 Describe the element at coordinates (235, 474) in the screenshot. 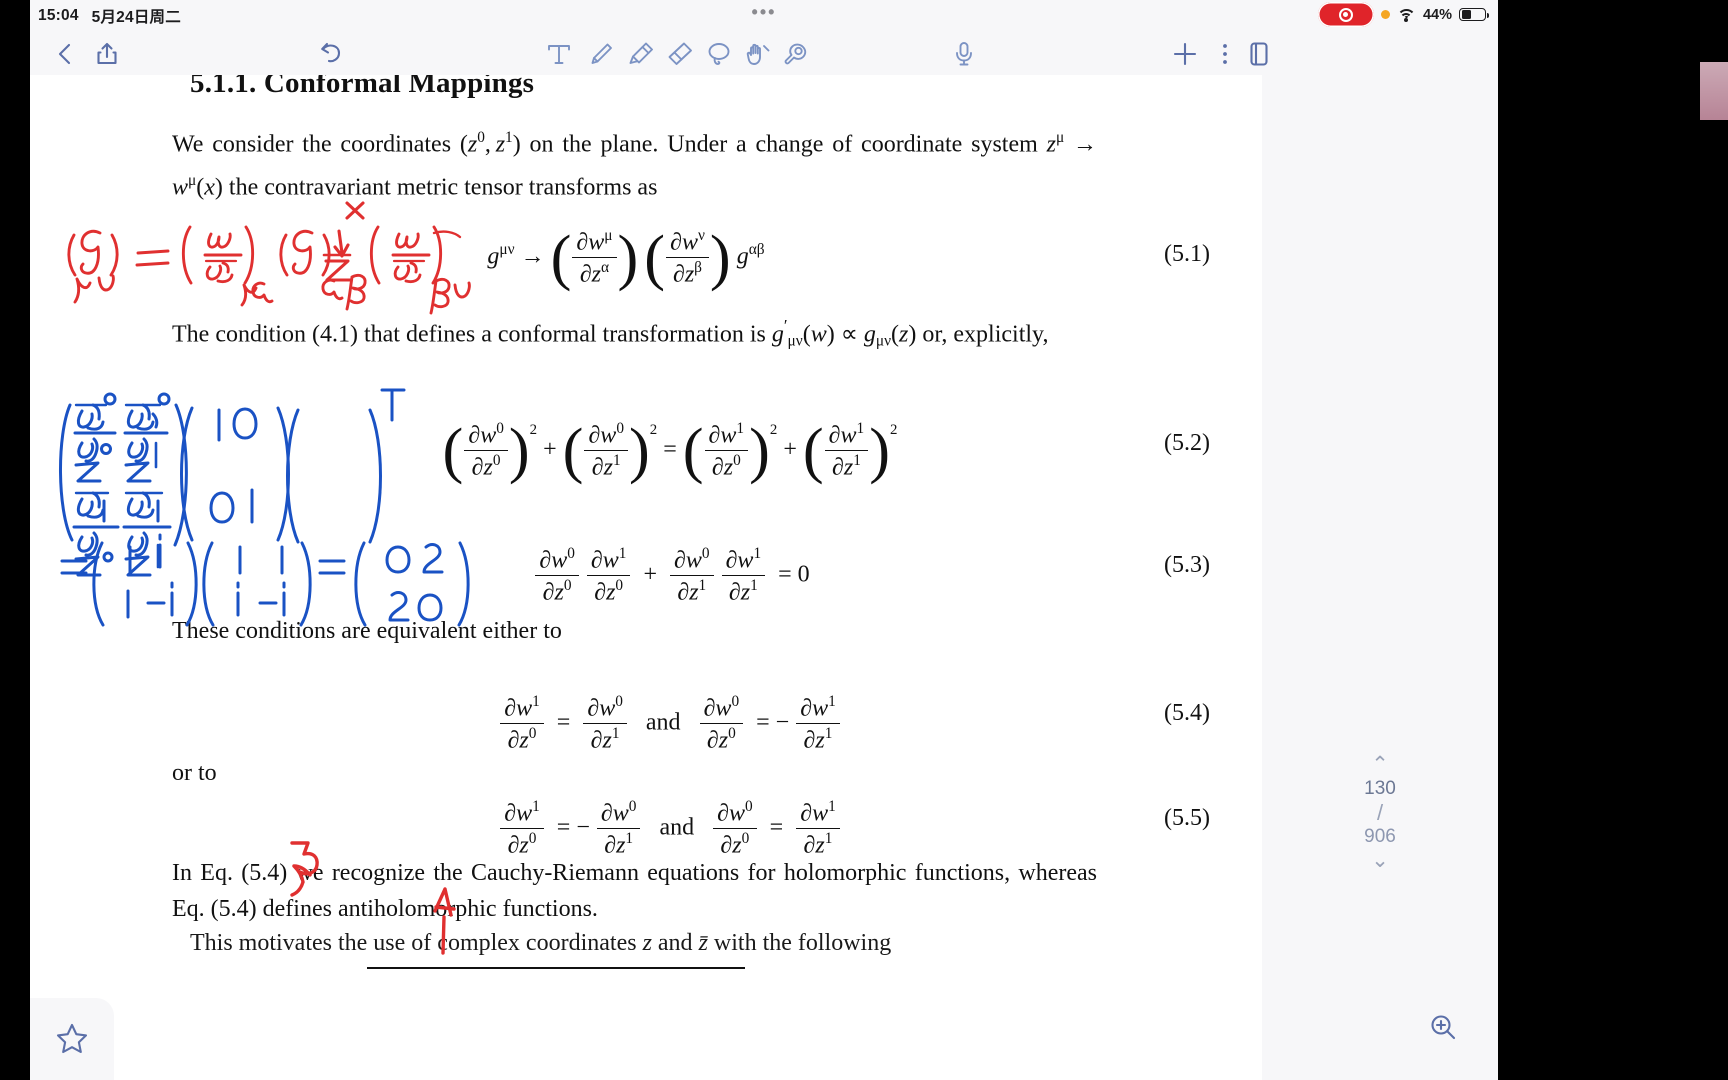

I see `blue-identity-matrix` at that location.